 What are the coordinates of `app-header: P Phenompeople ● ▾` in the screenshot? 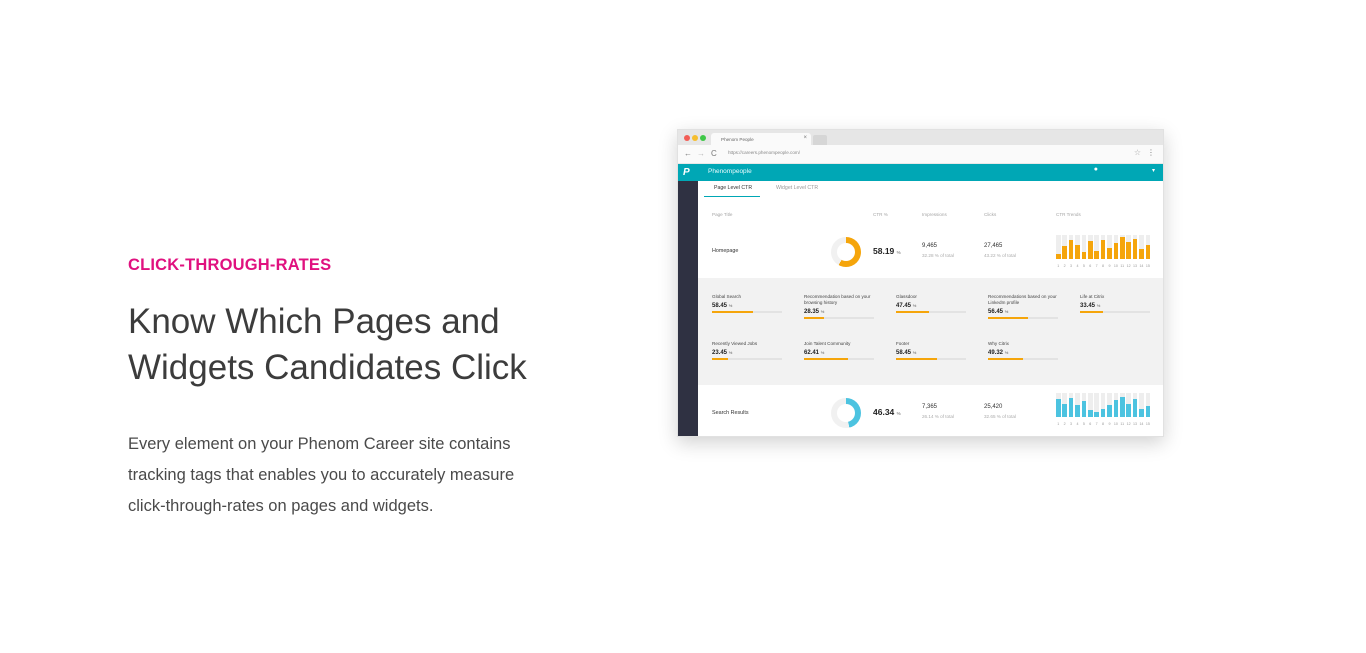 It's located at (920, 172).